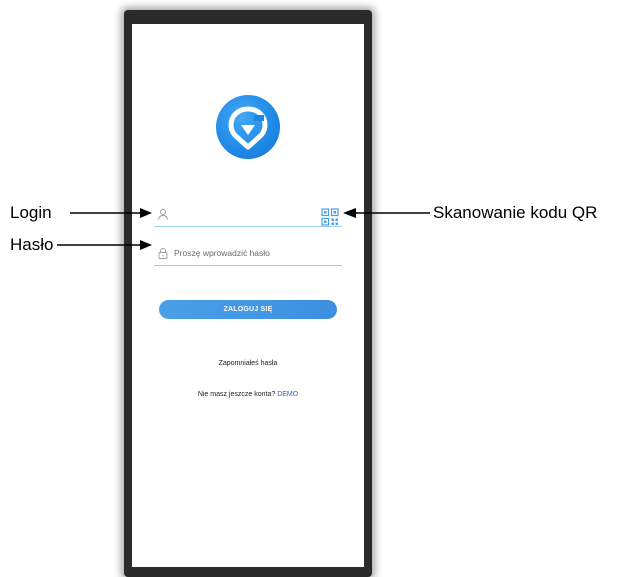 The image size is (644, 577). What do you see at coordinates (32, 244) in the screenshot?
I see `password-annotation: Hasło` at bounding box center [32, 244].